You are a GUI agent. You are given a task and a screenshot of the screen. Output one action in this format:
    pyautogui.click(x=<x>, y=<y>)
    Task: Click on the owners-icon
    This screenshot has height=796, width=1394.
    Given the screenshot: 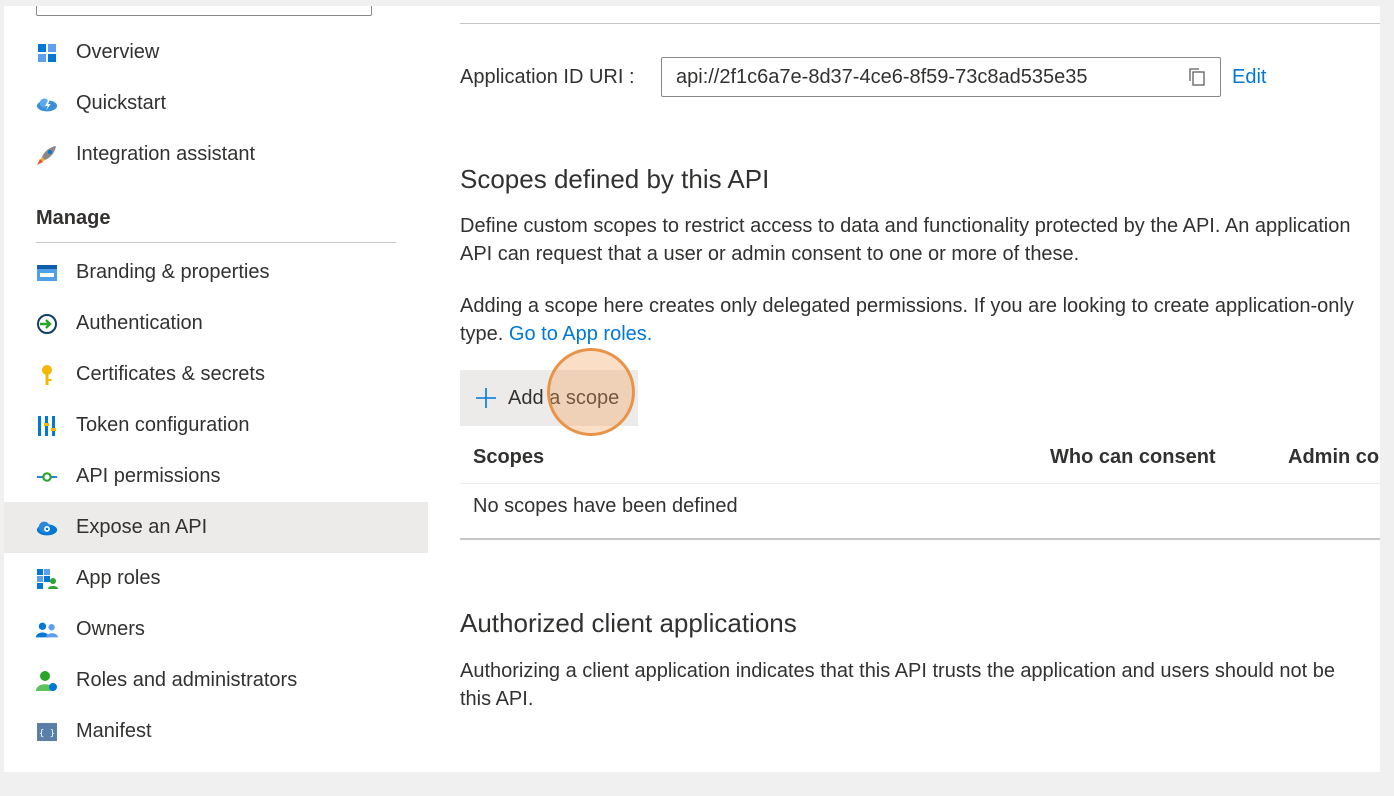 What is the action you would take?
    pyautogui.click(x=47, y=630)
    